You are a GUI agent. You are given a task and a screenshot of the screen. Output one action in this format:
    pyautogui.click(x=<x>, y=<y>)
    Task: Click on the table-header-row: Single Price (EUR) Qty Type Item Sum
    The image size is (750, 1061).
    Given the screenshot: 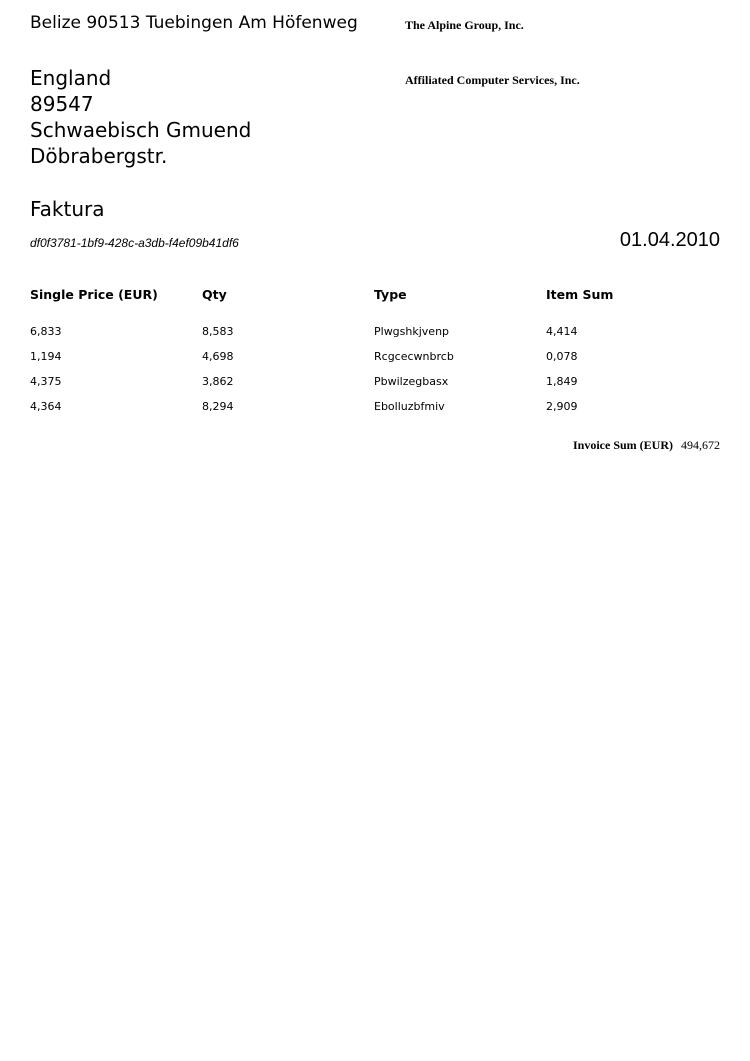 What is the action you would take?
    pyautogui.click(x=375, y=298)
    